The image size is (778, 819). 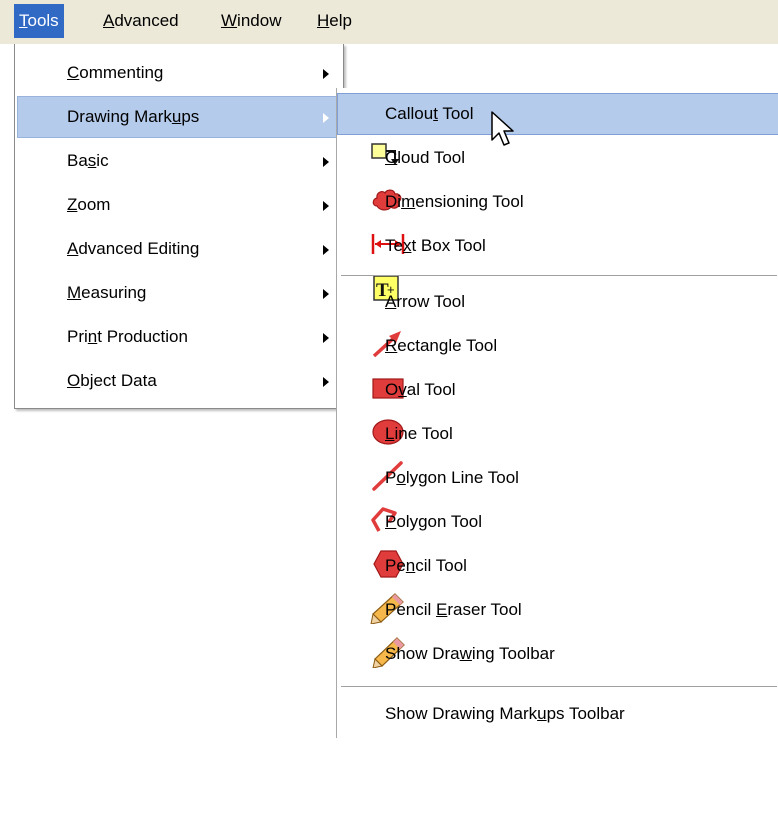 I want to click on menu-item-oval-tool: Oval Tool, so click(x=557, y=407).